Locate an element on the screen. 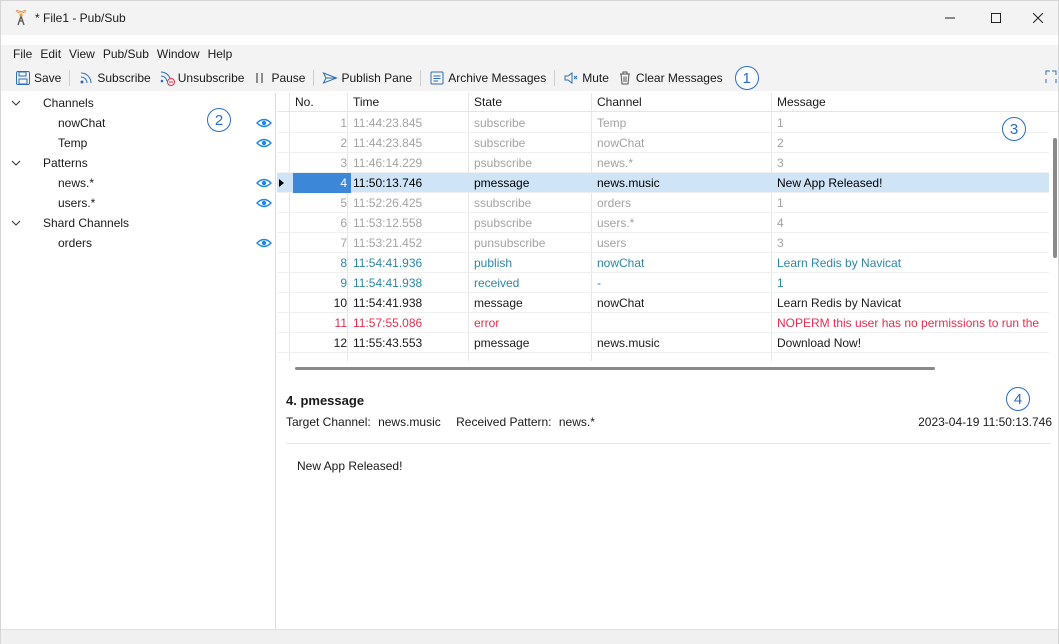  cell-channel: - is located at coordinates (599, 283).